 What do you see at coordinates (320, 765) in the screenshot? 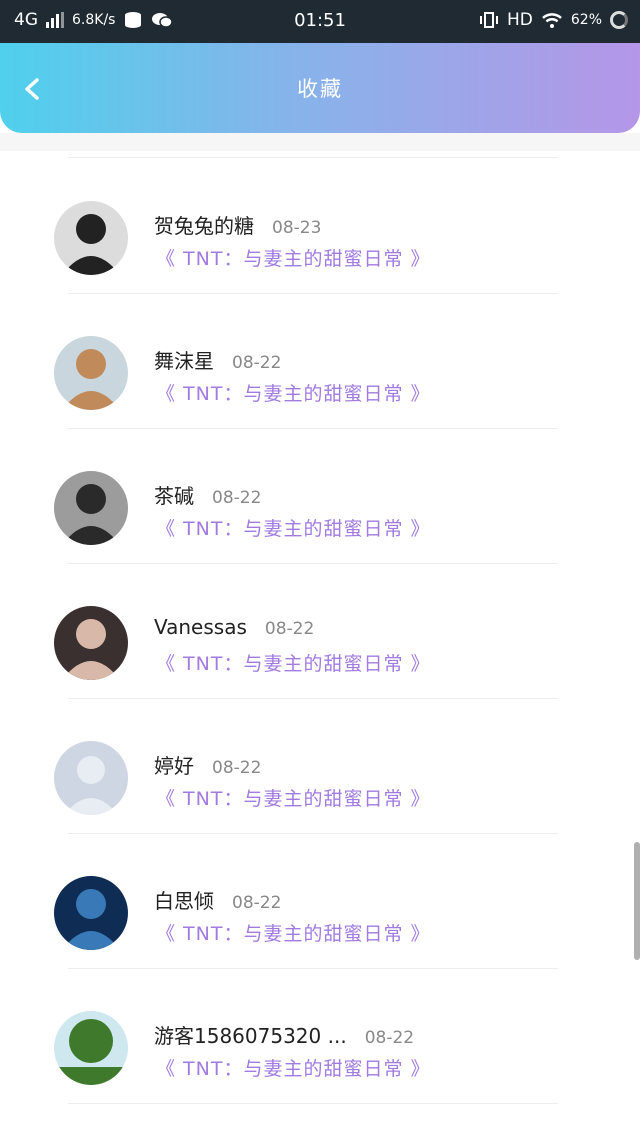
I see `list-item: 婷好 08-22 《 TNT：与妻主的甜蜜日常 》` at bounding box center [320, 765].